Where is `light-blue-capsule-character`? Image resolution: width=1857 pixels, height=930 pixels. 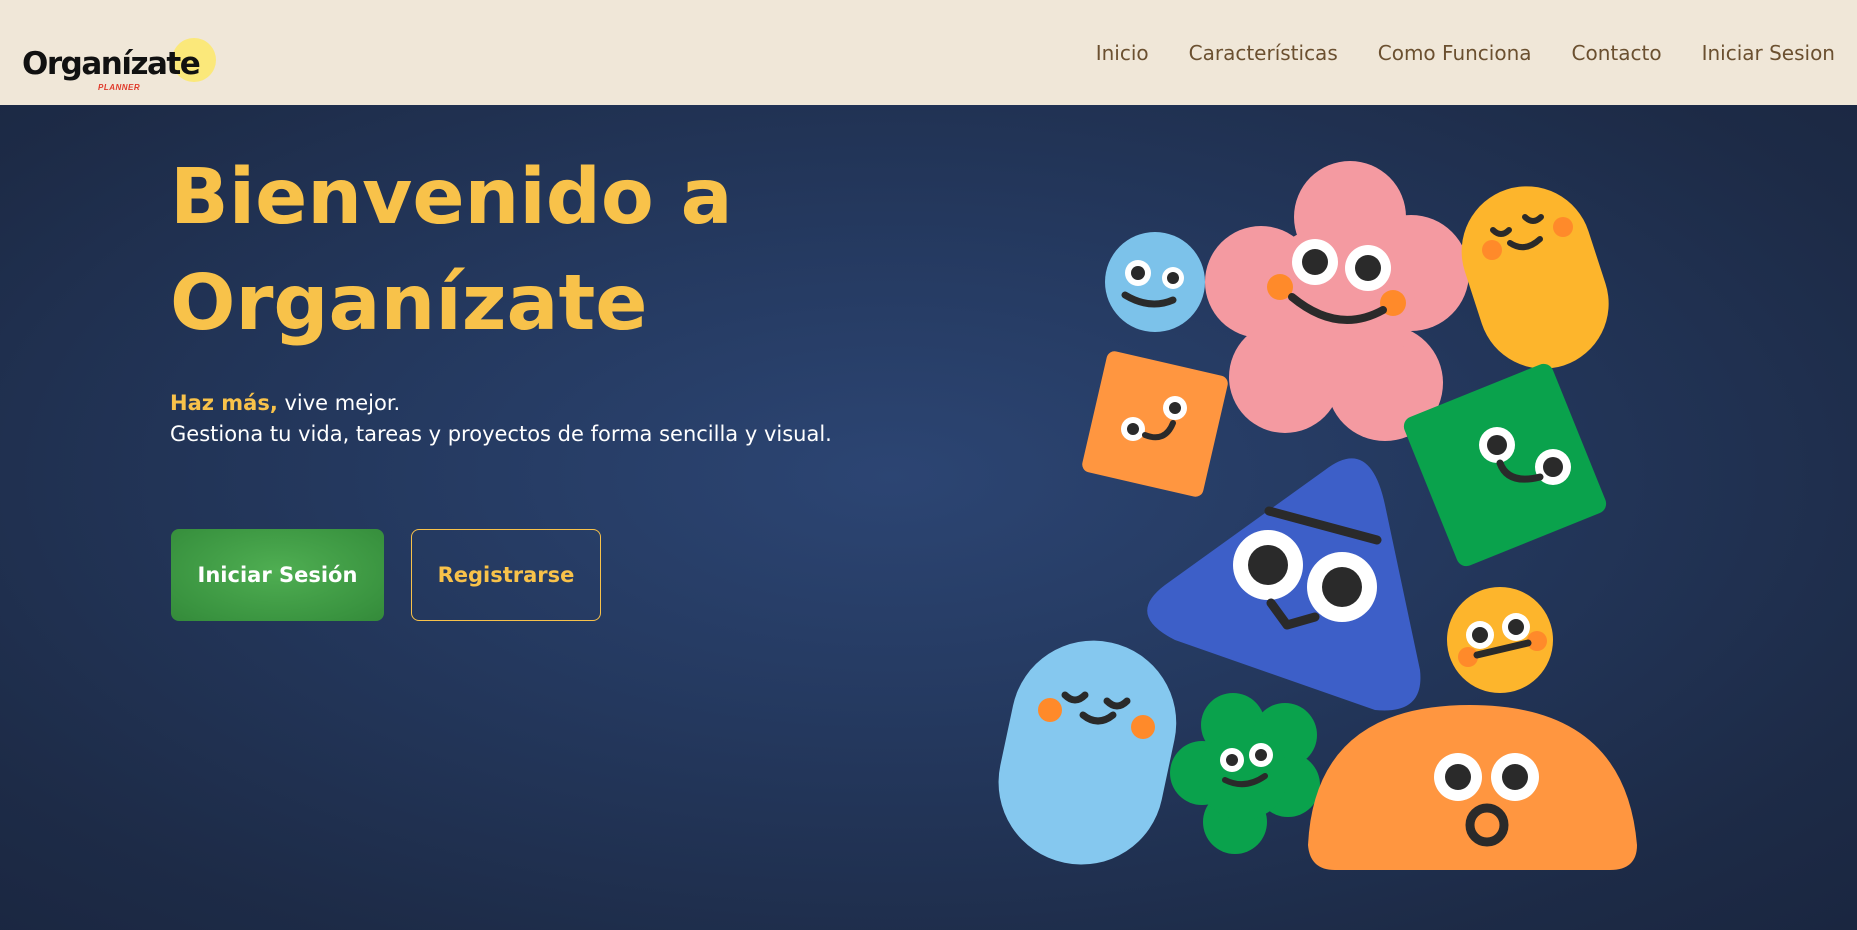 light-blue-capsule-character is located at coordinates (1087, 752).